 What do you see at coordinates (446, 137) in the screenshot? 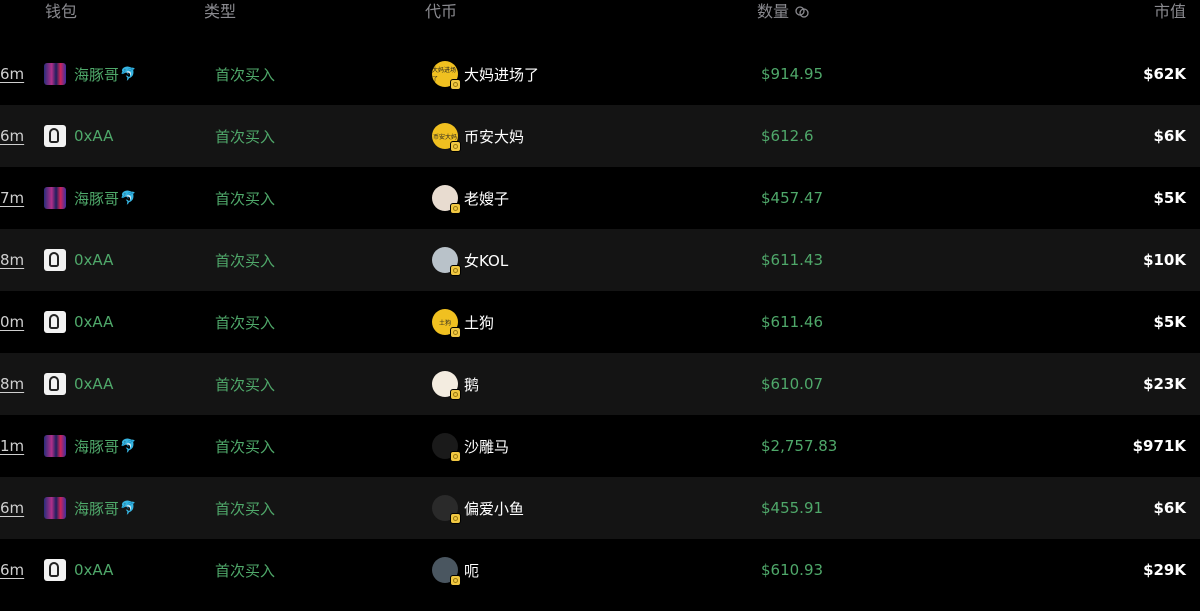
I see `token-avatar: 币安大妈` at bounding box center [446, 137].